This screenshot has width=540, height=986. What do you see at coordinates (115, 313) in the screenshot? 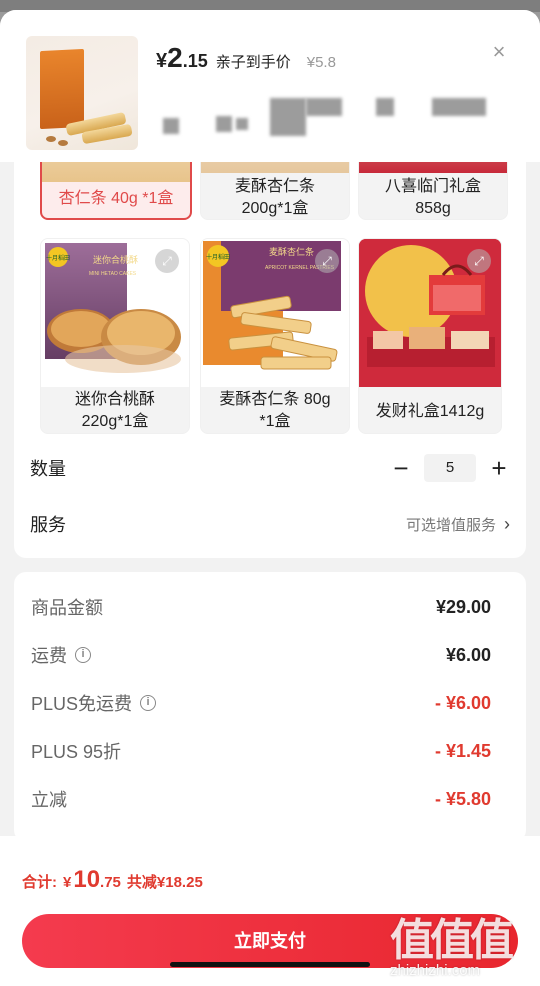
I see `option-image: 十月稻田 迷你合桃酥 MINI HETAO CAKES ⤢` at bounding box center [115, 313].